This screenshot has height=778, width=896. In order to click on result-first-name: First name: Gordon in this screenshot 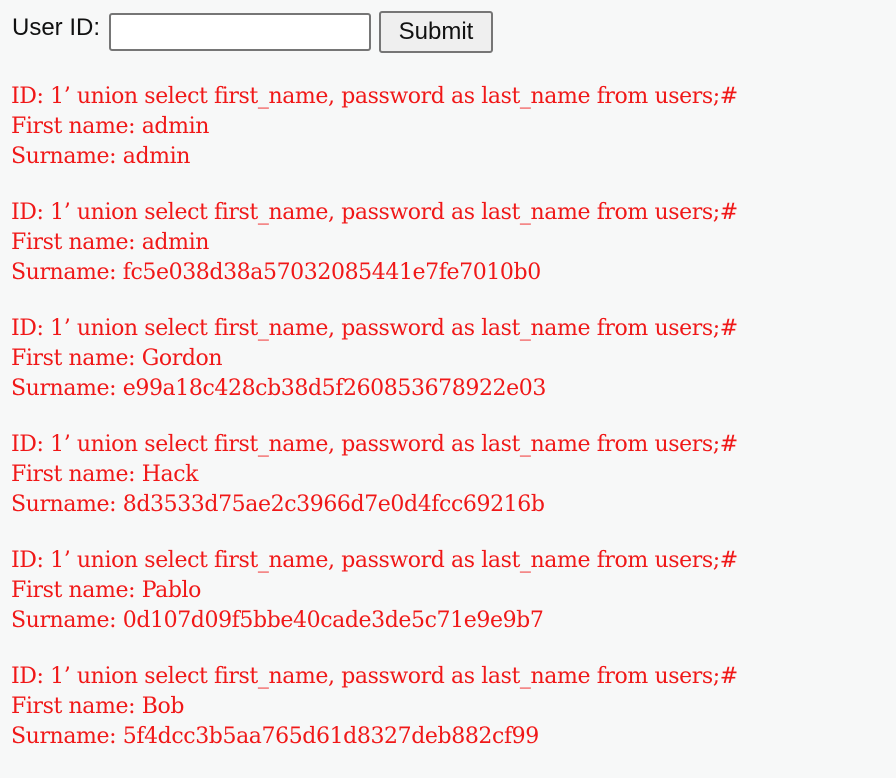, I will do `click(117, 358)`.